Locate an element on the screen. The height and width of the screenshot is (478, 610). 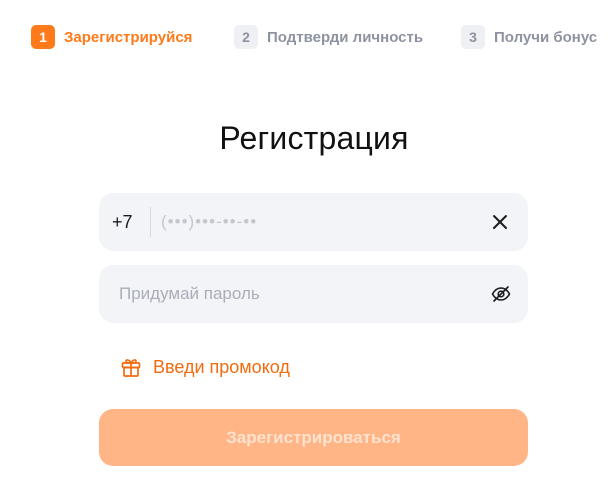
step-label: Зарегистрируйся is located at coordinates (128, 37).